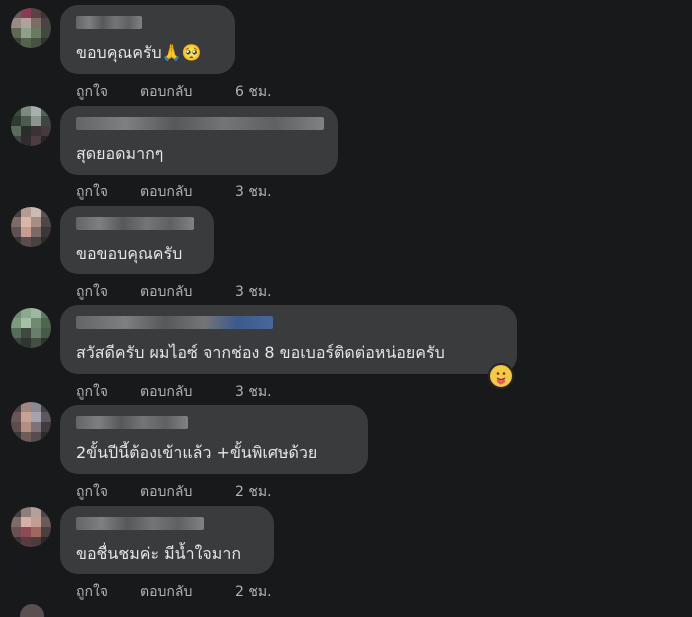 This screenshot has height=617, width=692. Describe the element at coordinates (253, 92) in the screenshot. I see `timestamp: 6 ชม.` at that location.